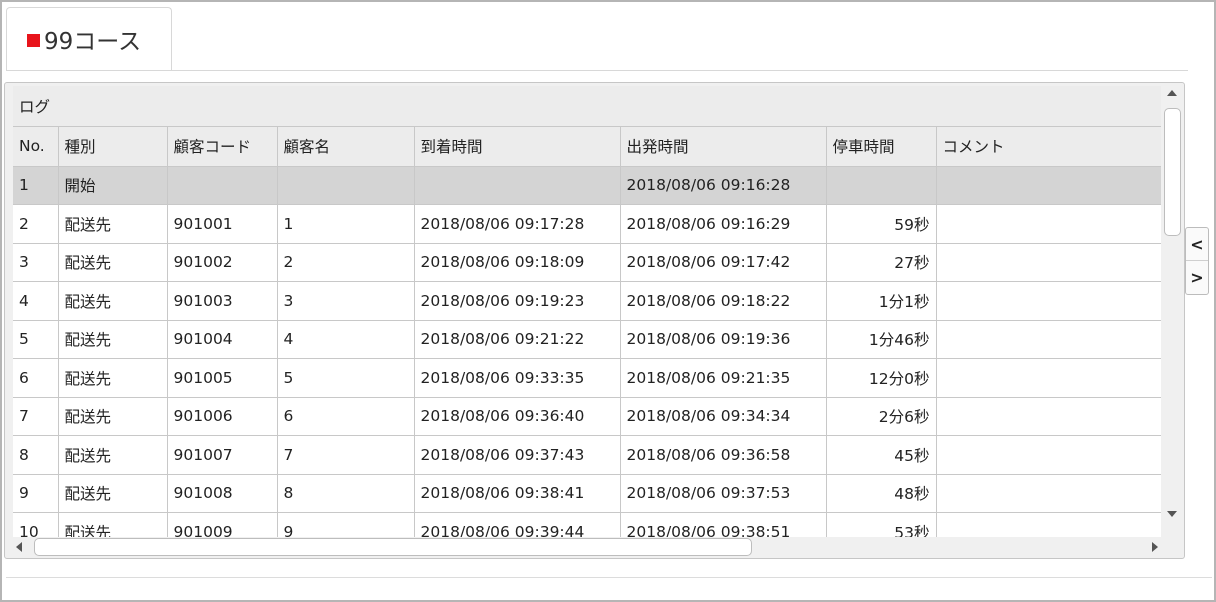  I want to click on cell-customer-name: 6, so click(346, 416).